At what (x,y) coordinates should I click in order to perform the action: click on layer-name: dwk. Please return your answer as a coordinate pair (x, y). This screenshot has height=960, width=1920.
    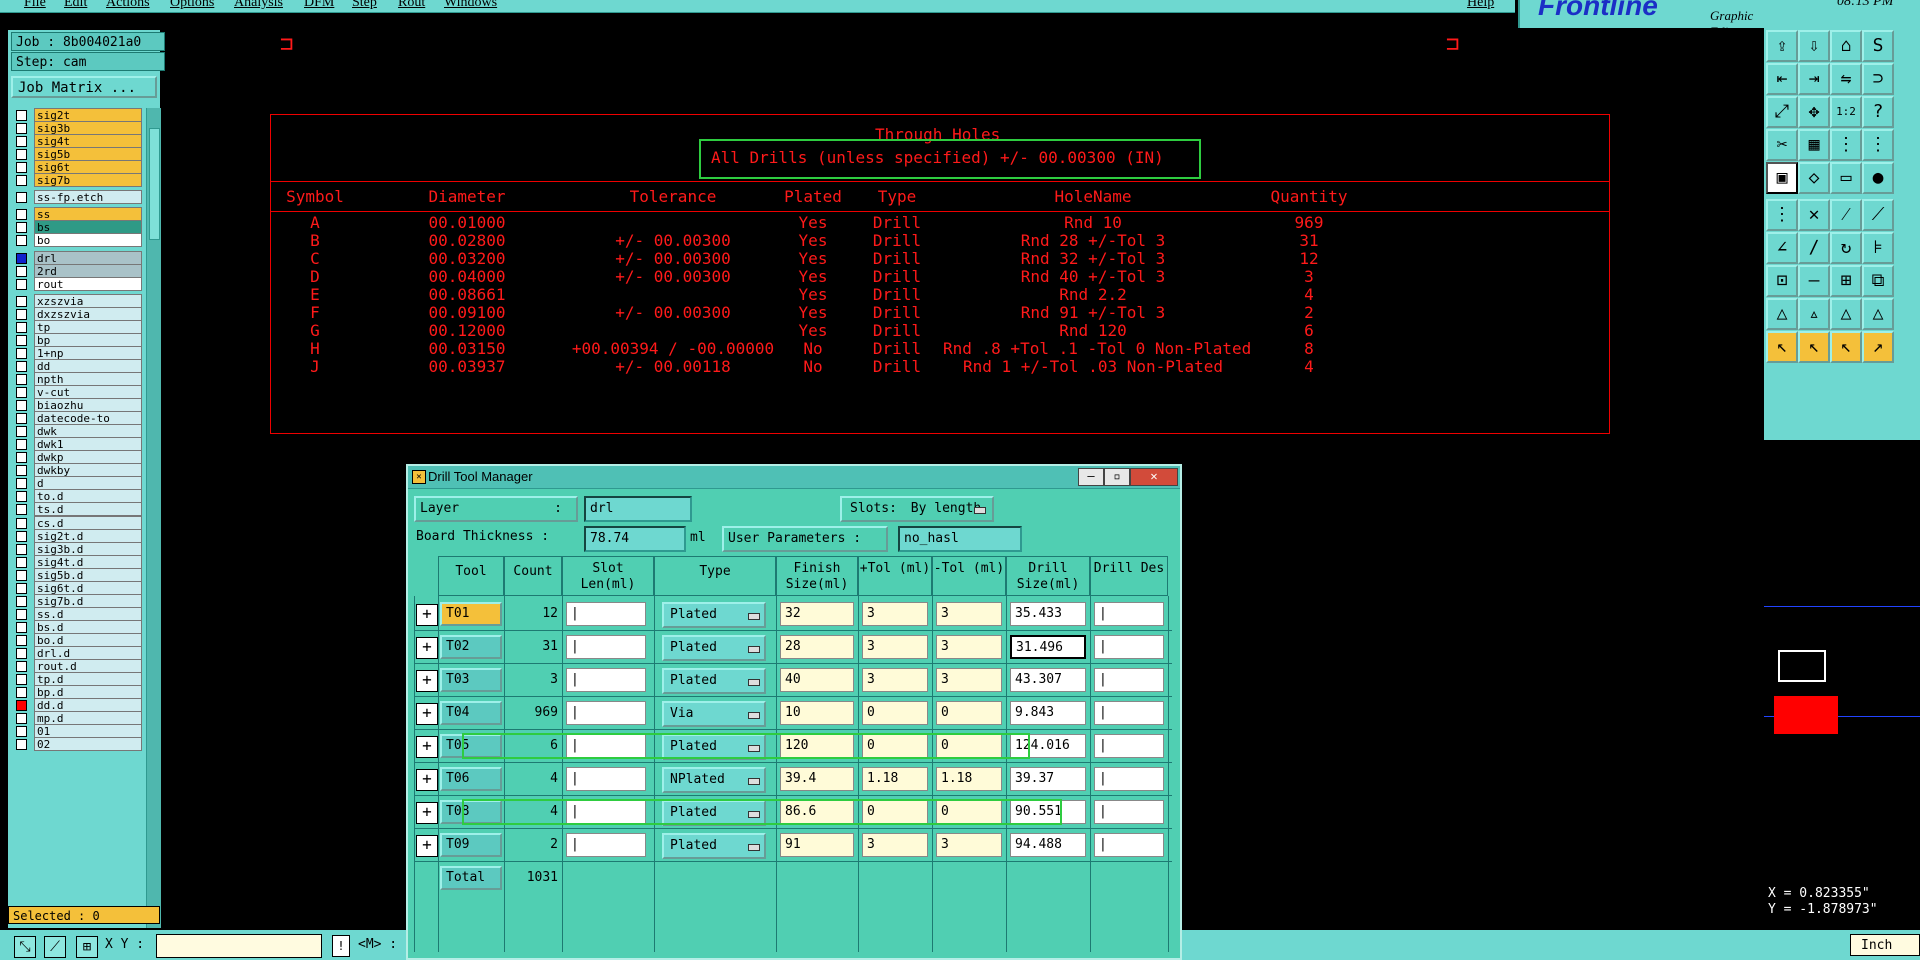
    Looking at the image, I should click on (88, 431).